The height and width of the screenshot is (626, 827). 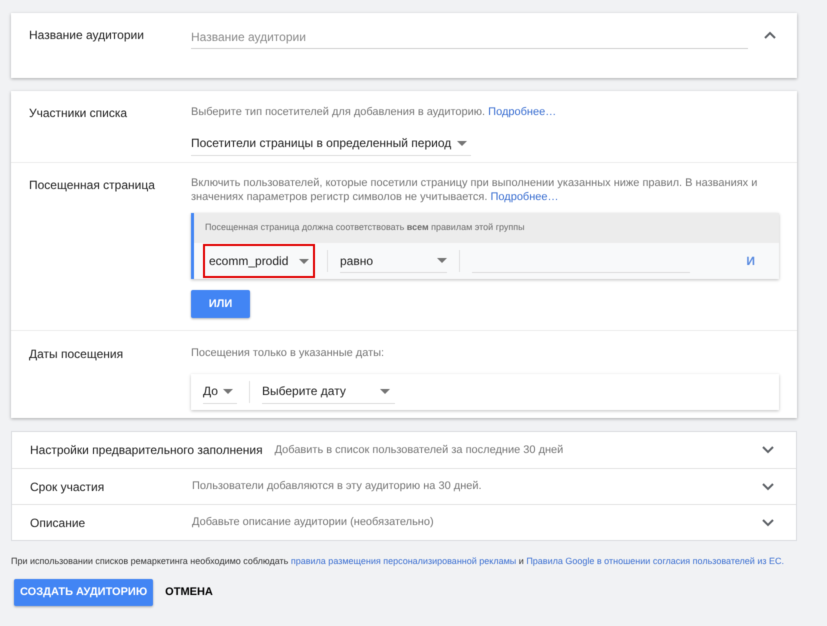 I want to click on section-label: Описание, so click(x=58, y=523).